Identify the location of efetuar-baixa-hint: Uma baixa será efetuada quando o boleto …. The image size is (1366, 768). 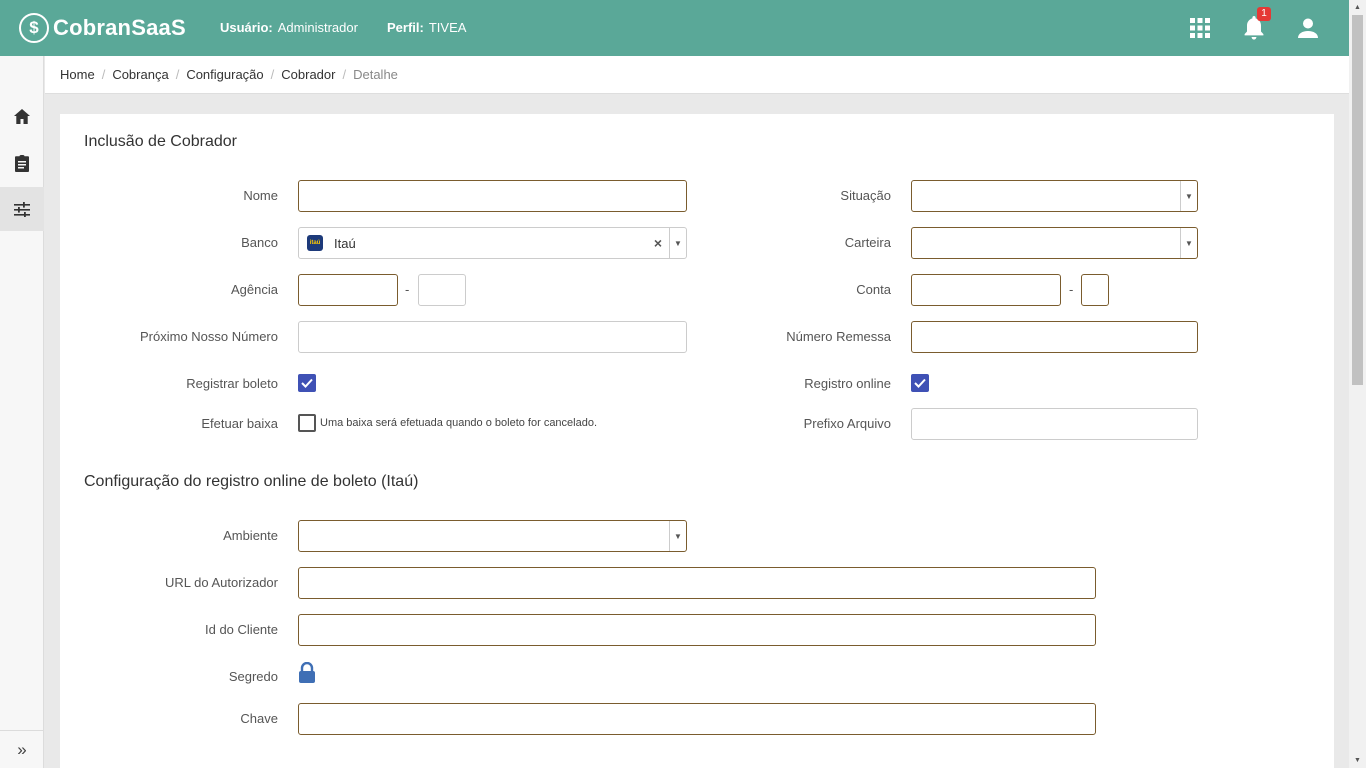
(459, 423).